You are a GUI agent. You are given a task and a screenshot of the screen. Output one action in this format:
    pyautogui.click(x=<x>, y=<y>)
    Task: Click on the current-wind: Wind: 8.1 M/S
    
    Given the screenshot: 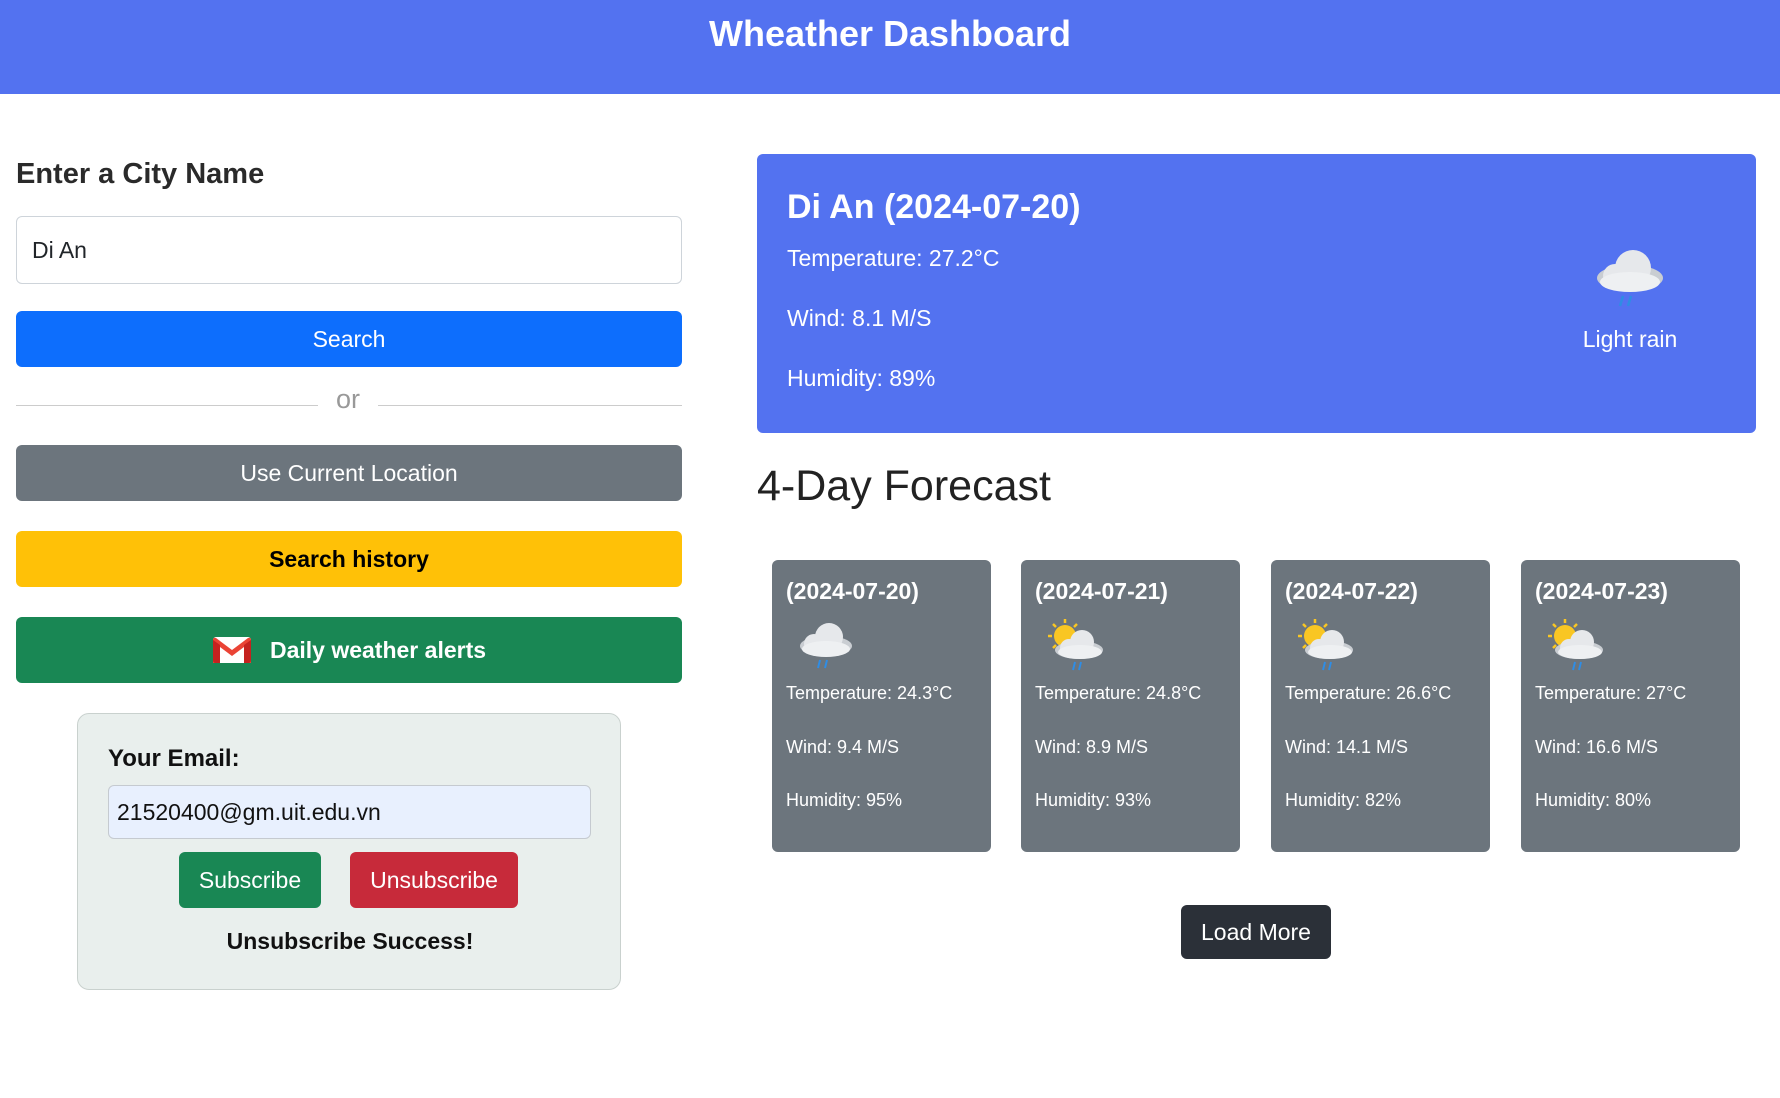 What is the action you would take?
    pyautogui.click(x=859, y=318)
    